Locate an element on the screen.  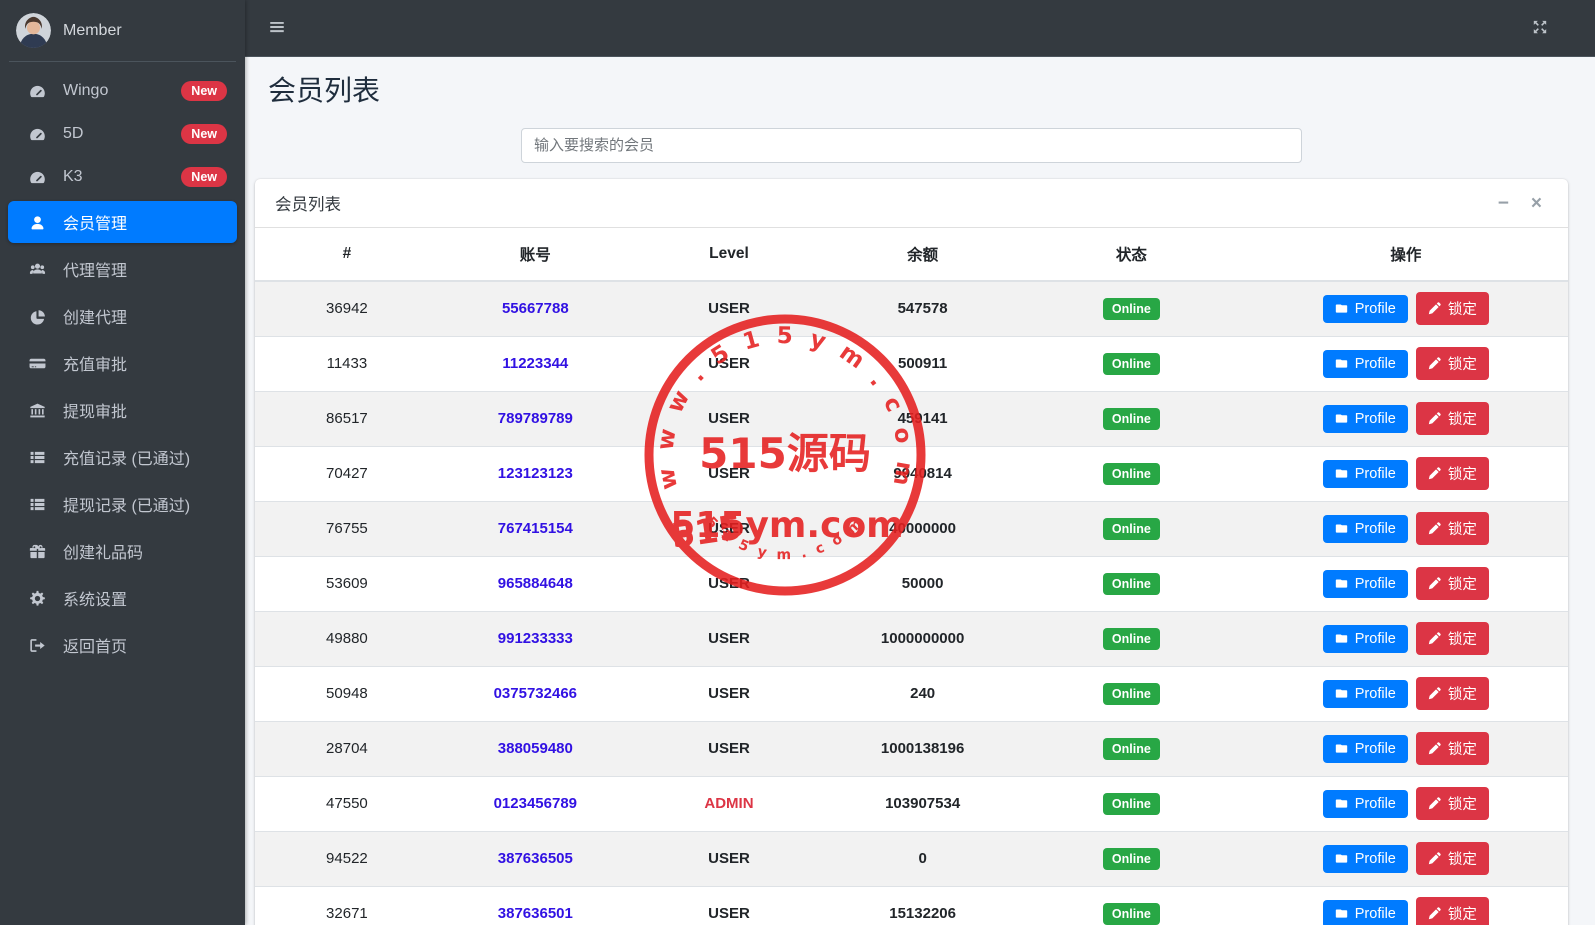
account-link: 767415154 is located at coordinates (535, 528).